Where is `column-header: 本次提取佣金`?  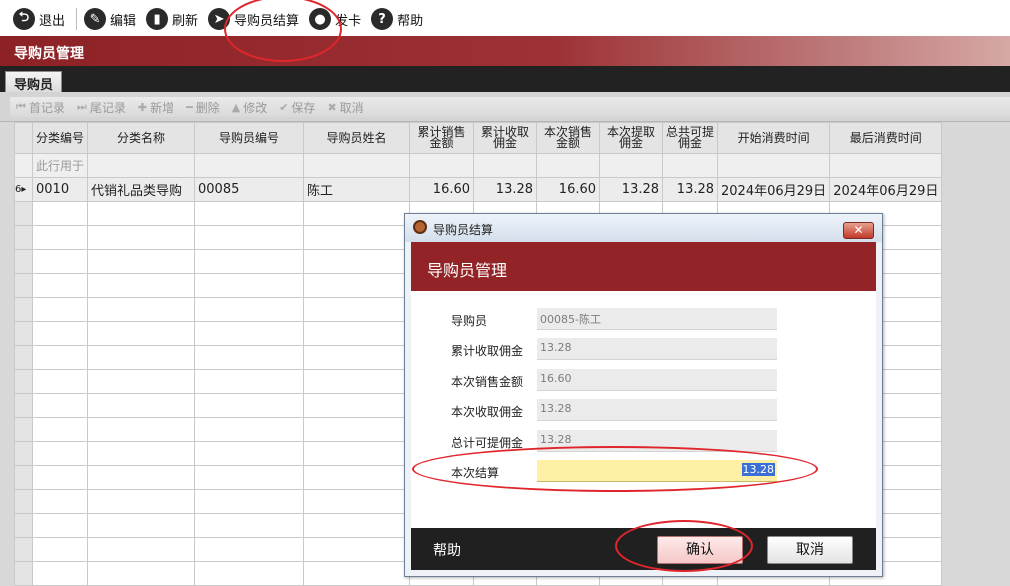 column-header: 本次提取佣金 is located at coordinates (631, 138).